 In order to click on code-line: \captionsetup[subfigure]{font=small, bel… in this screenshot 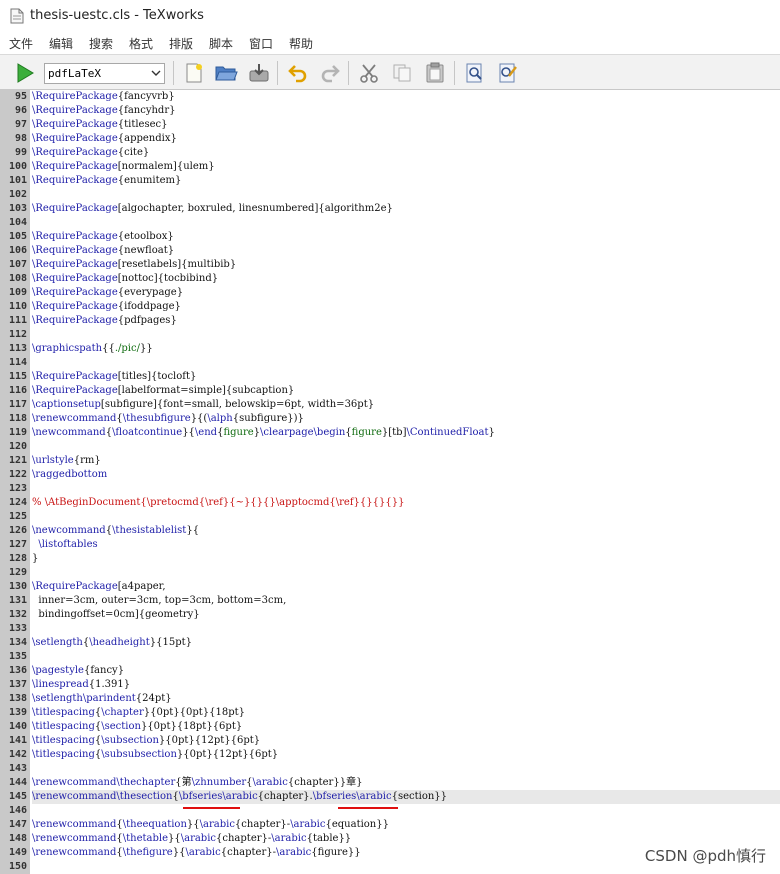, I will do `click(406, 405)`.